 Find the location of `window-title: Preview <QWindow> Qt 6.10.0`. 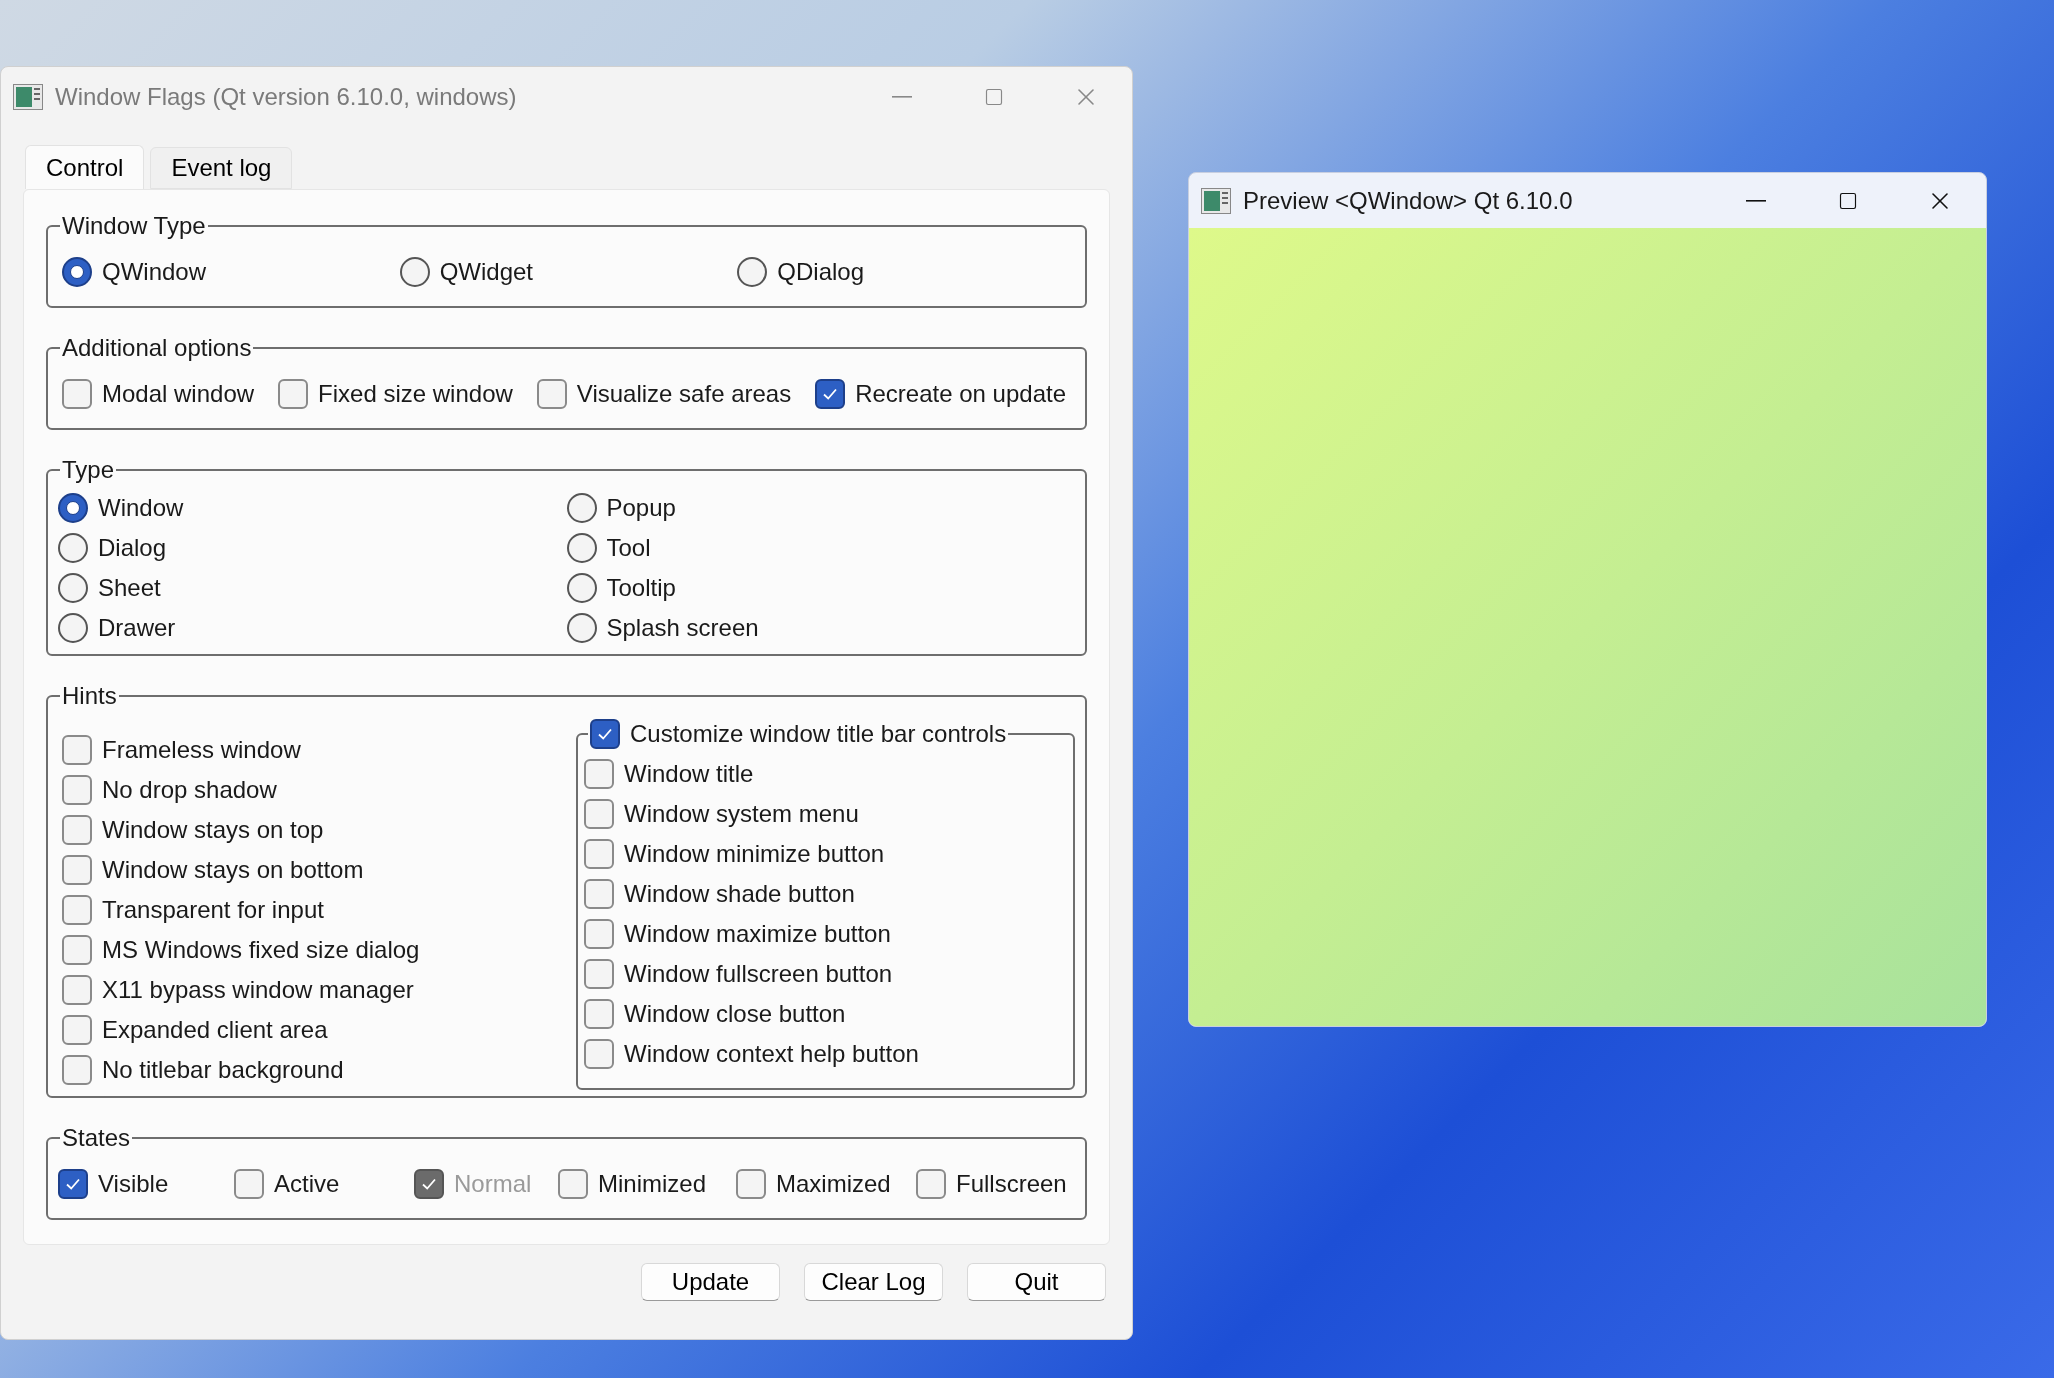

window-title: Preview <QWindow> Qt 6.10.0 is located at coordinates (1408, 200).